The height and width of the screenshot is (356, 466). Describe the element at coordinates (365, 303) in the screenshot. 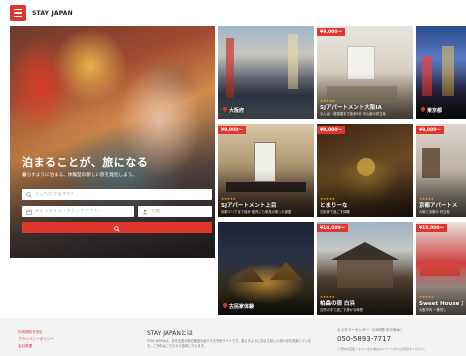

I see `listing-caption: ★★★★★ 柏森の宿 白浜 自然の中で過ごす静かな時間` at that location.